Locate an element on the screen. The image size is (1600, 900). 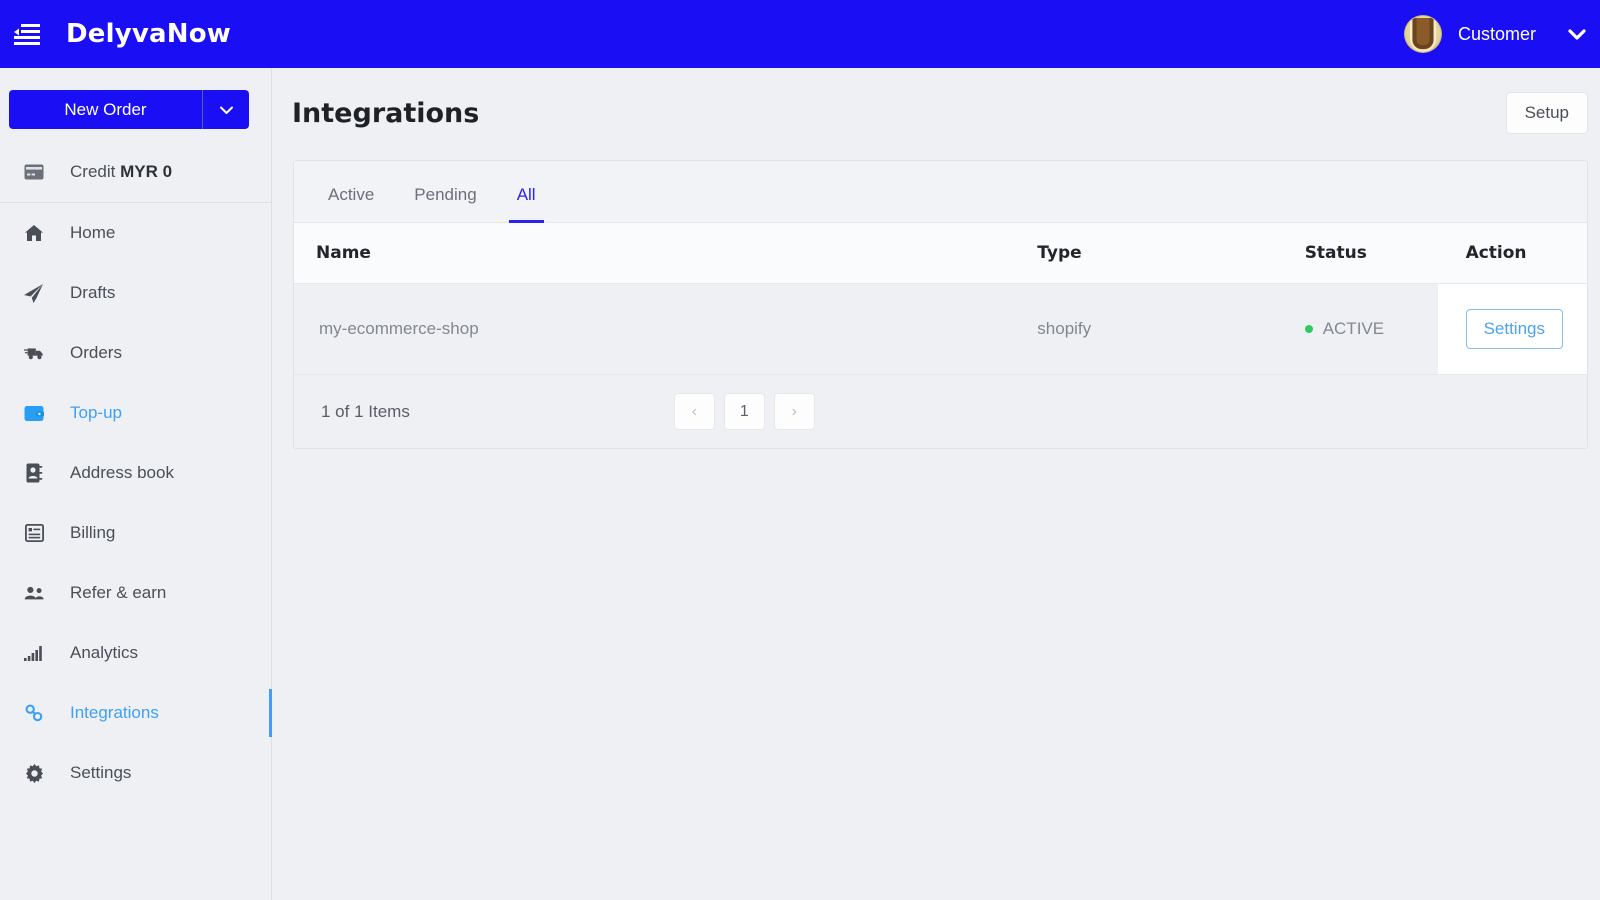
sidebar-item-address-book: Address book is located at coordinates (135, 473).